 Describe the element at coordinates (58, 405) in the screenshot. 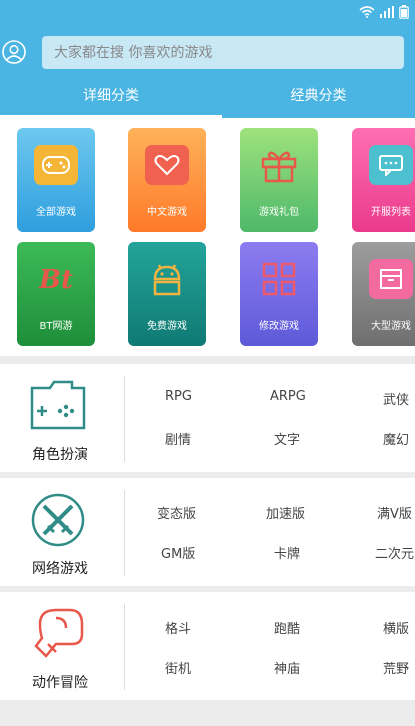

I see `folder-gamepad-icon` at that location.